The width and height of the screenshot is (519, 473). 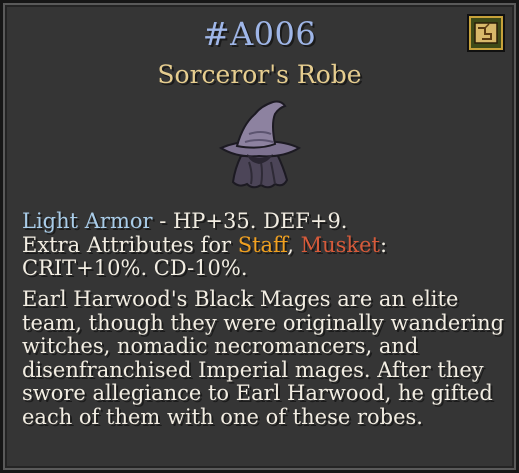 I want to click on weapon-musket: Musket, so click(x=340, y=244).